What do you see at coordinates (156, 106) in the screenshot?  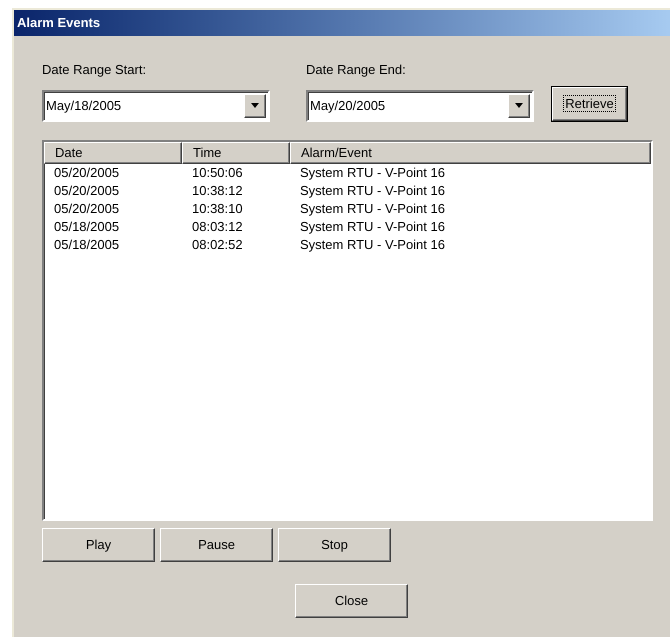 I see `date-dropdown: May/18/2005` at bounding box center [156, 106].